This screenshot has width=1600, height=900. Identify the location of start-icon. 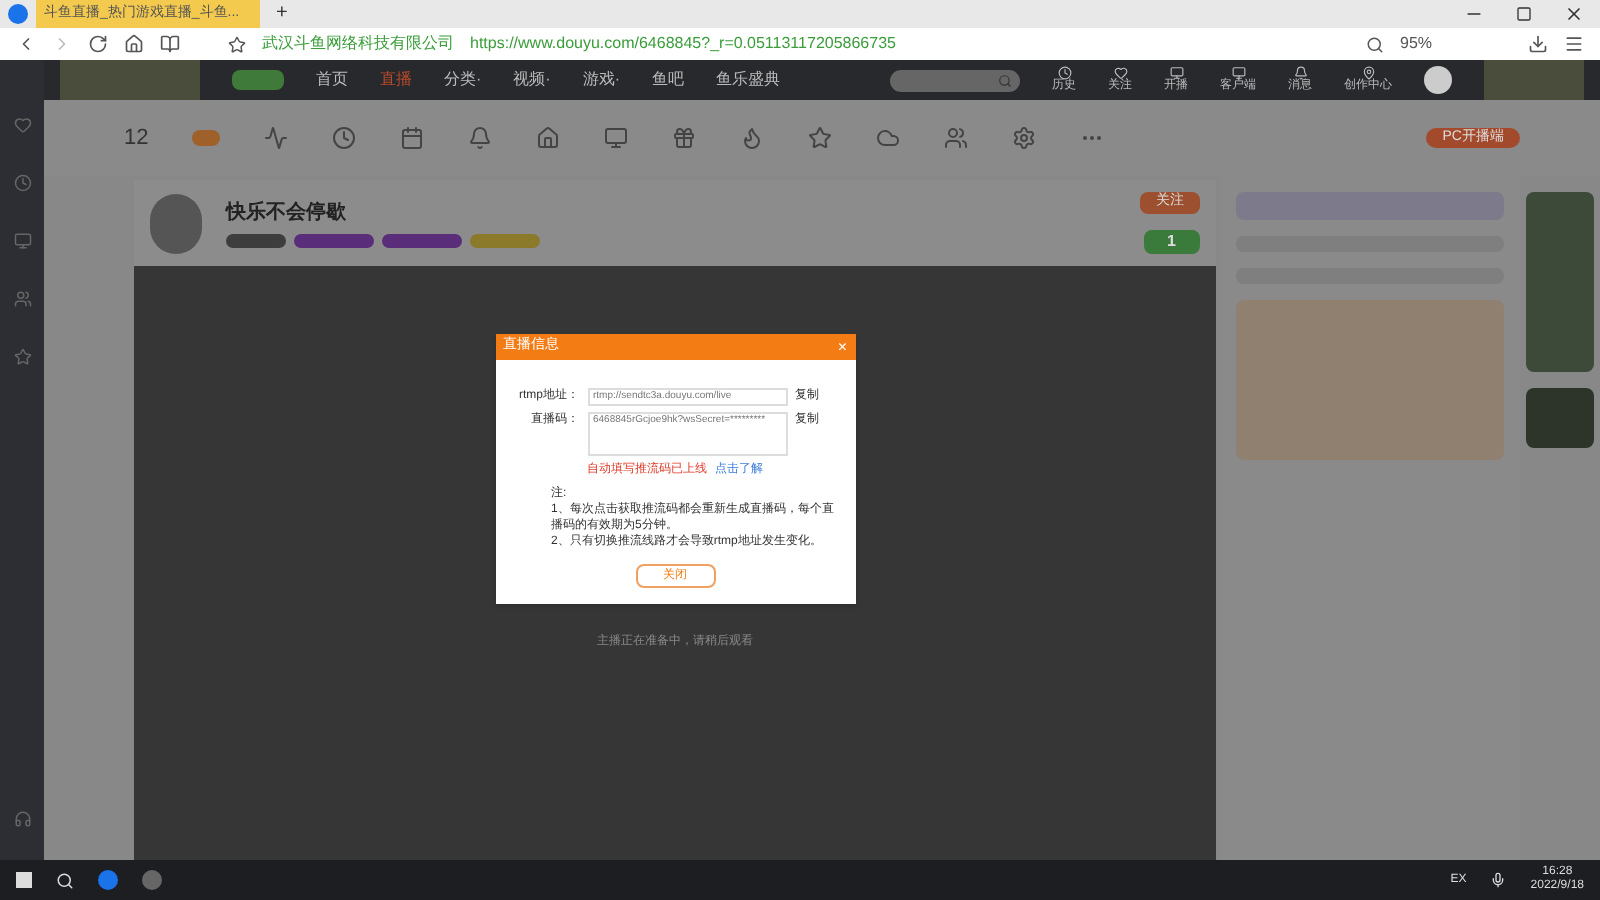
(24, 880).